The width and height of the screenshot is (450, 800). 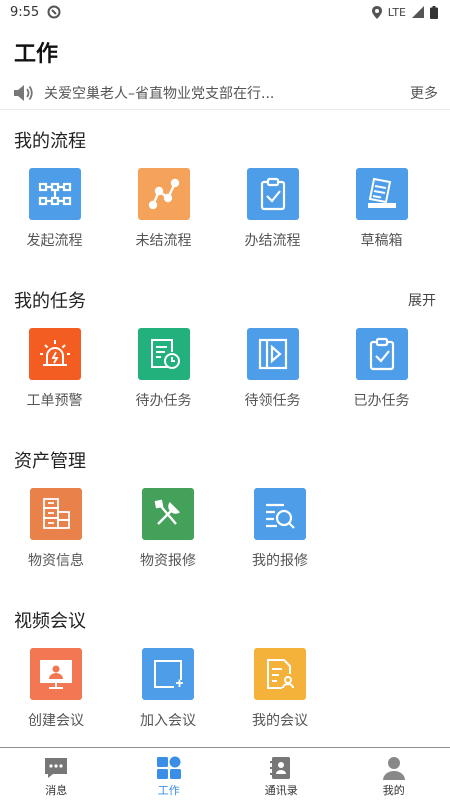 I want to click on draft-box-icon, so click(x=381, y=194).